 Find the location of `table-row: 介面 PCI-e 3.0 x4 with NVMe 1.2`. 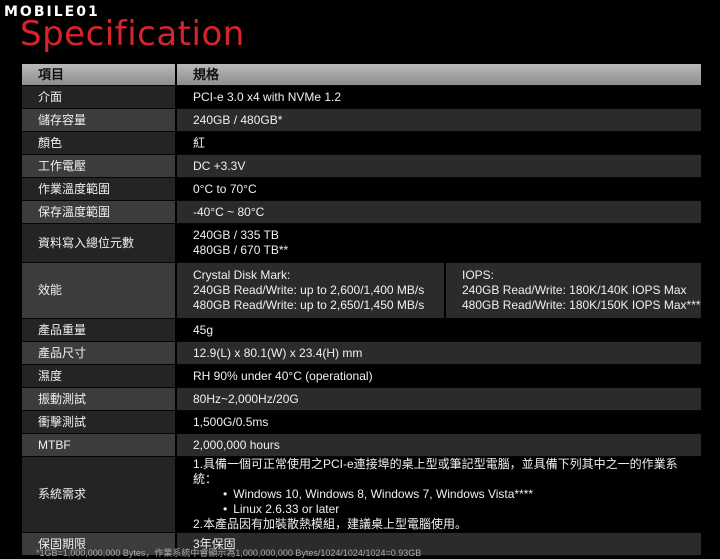

table-row: 介面 PCI-e 3.0 x4 with NVMe 1.2 is located at coordinates (361, 97).